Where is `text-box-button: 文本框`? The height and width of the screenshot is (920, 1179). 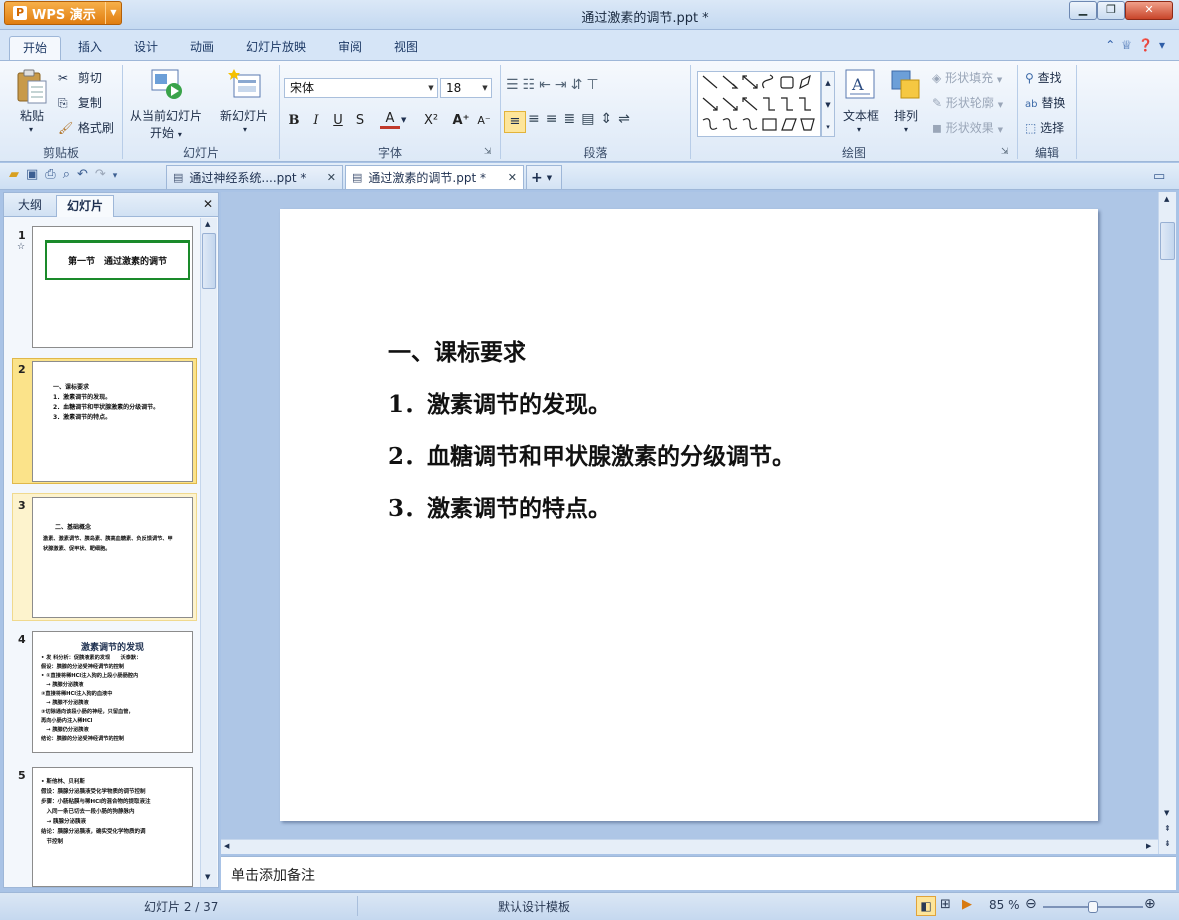 text-box-button: 文本框 is located at coordinates (861, 115).